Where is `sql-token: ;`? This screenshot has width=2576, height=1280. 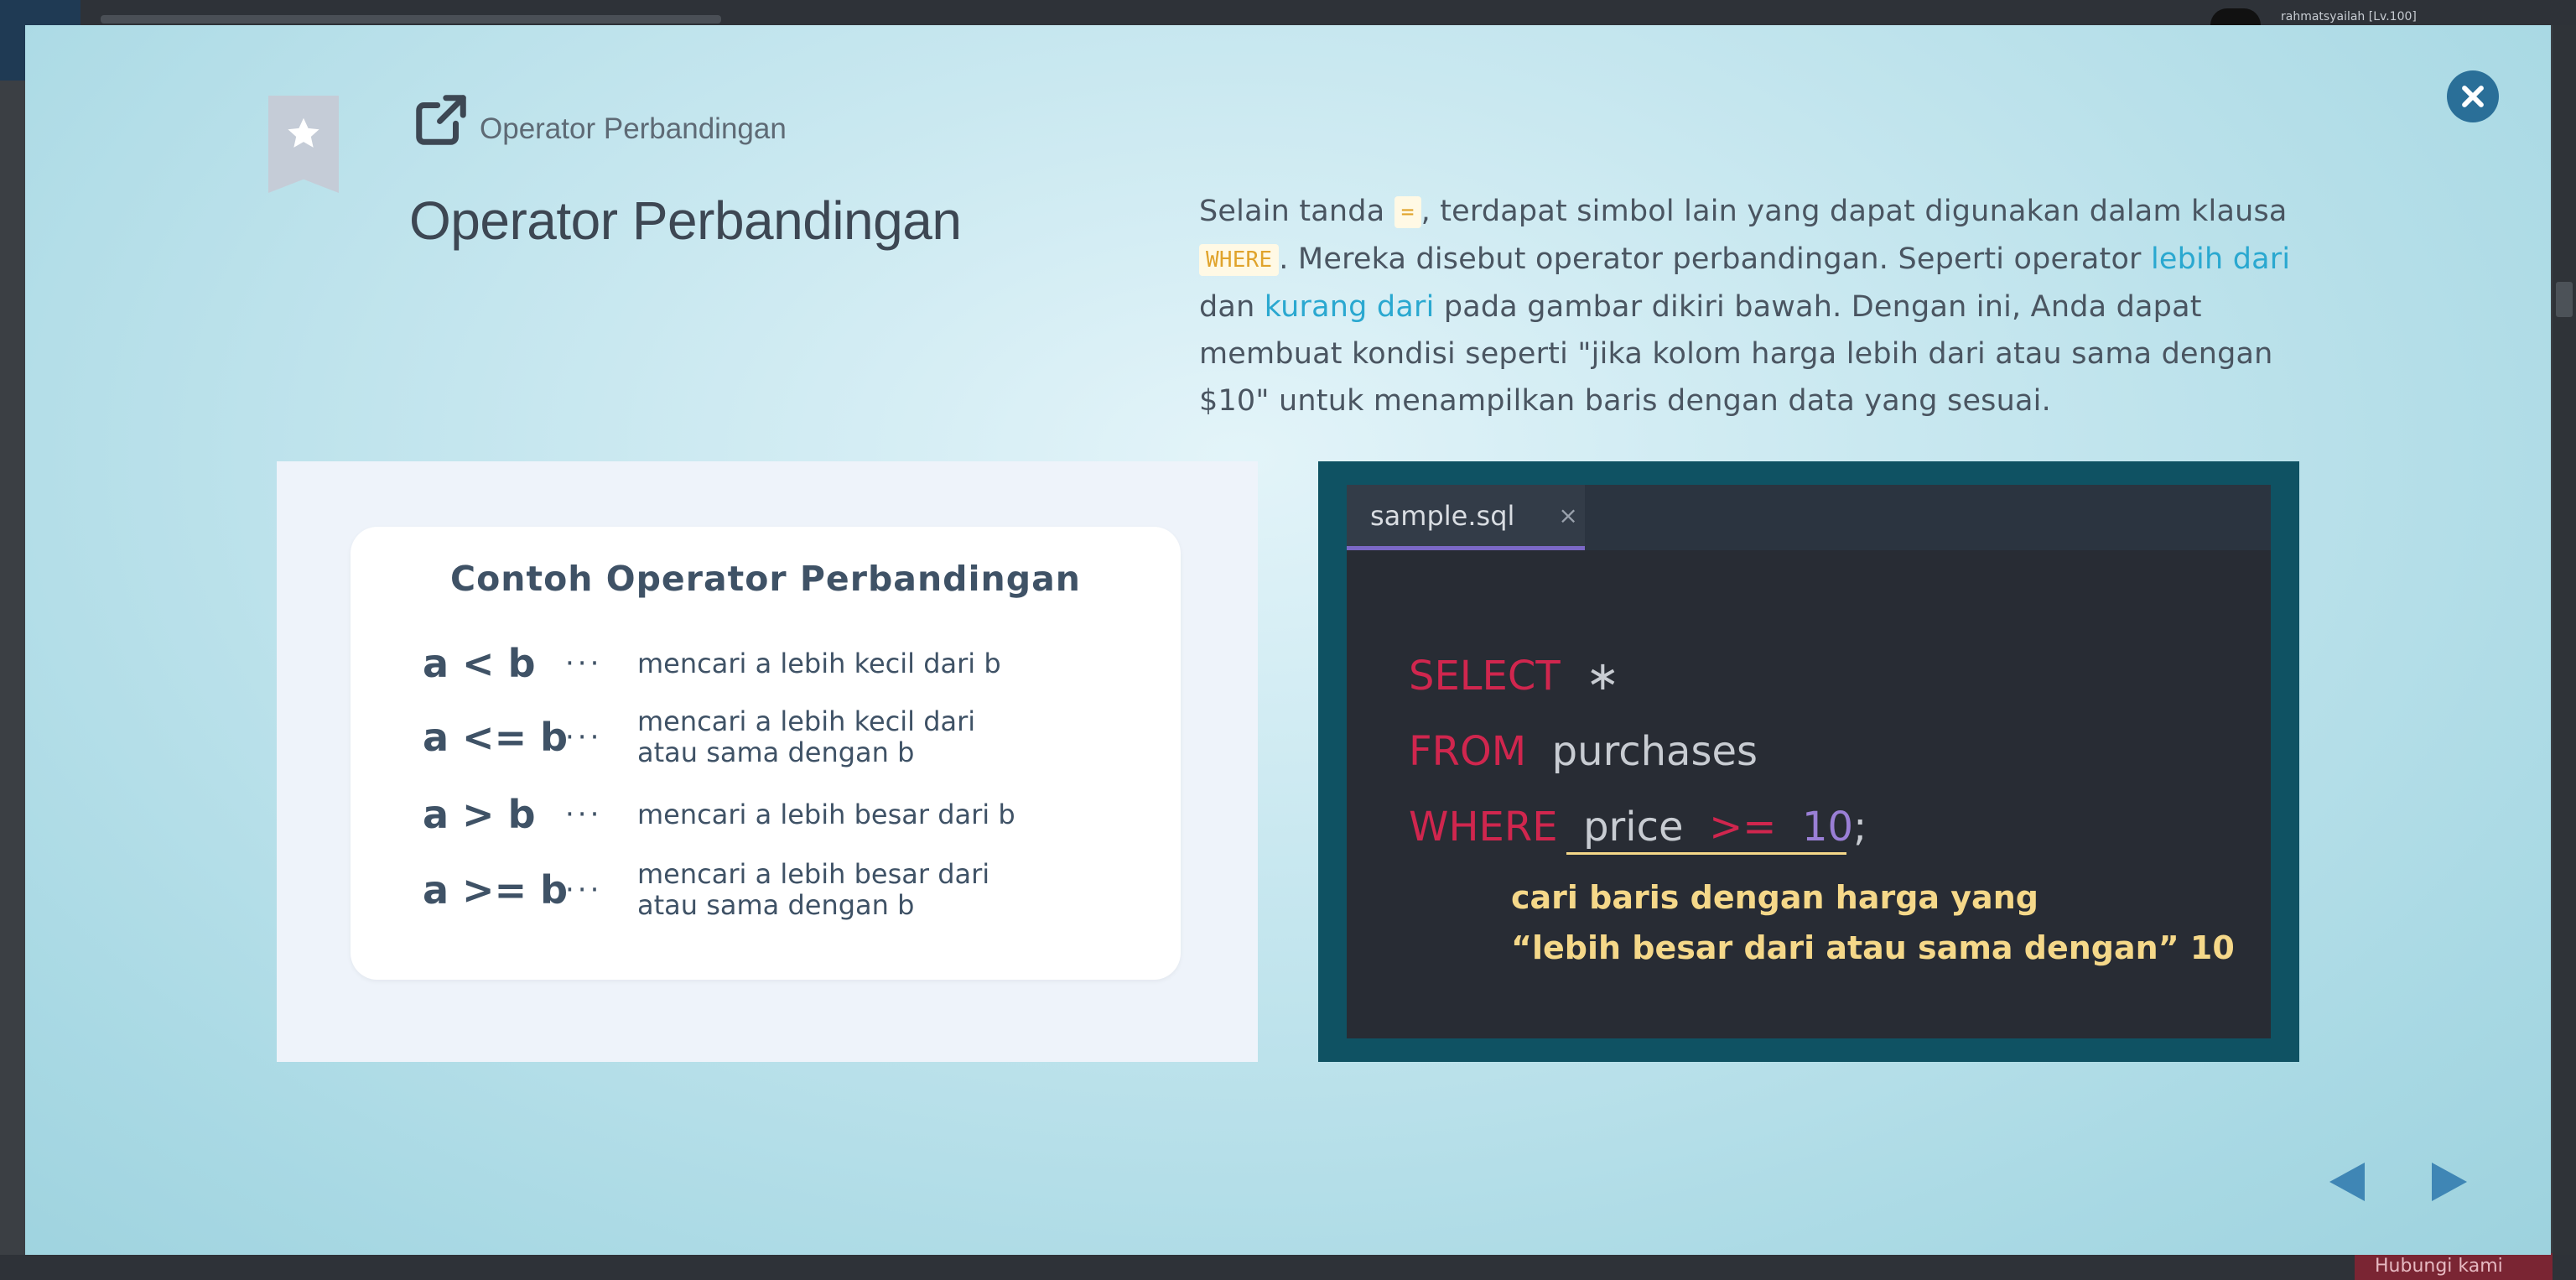 sql-token: ; is located at coordinates (1860, 827).